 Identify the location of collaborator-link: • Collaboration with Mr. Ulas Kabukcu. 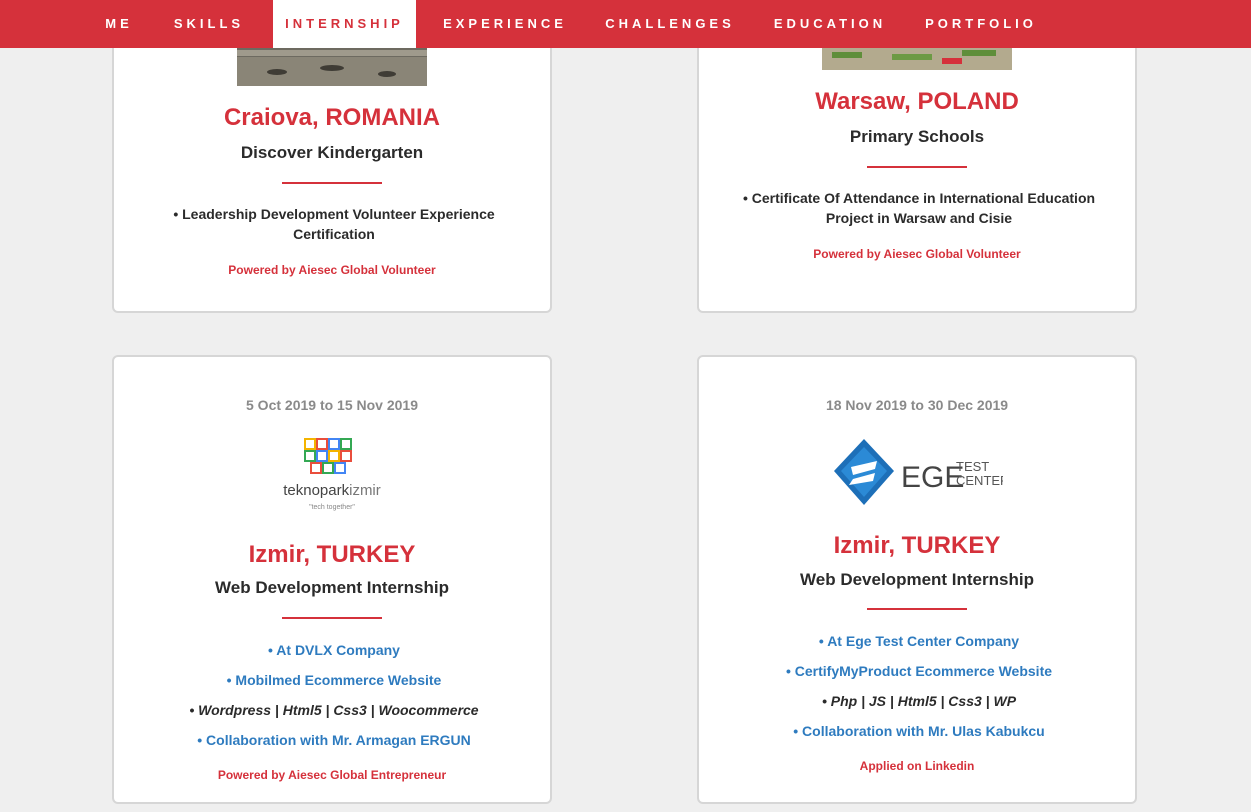
(919, 731).